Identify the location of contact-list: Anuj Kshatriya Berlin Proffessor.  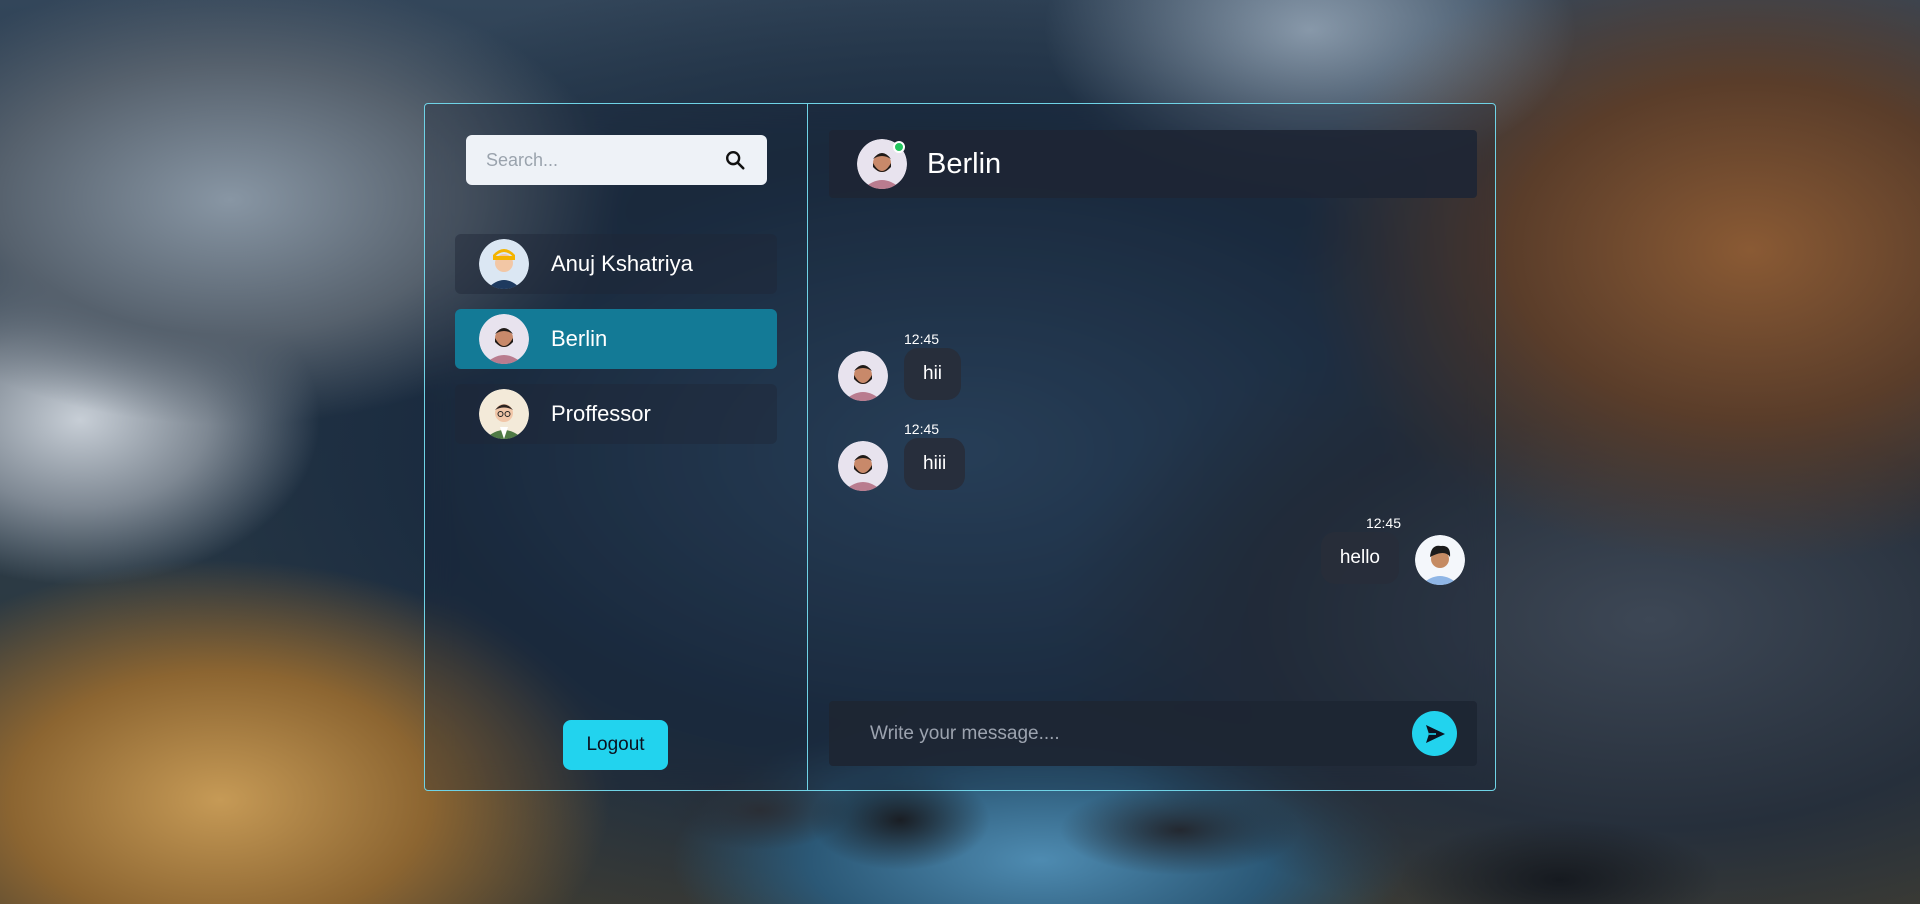
(616, 346).